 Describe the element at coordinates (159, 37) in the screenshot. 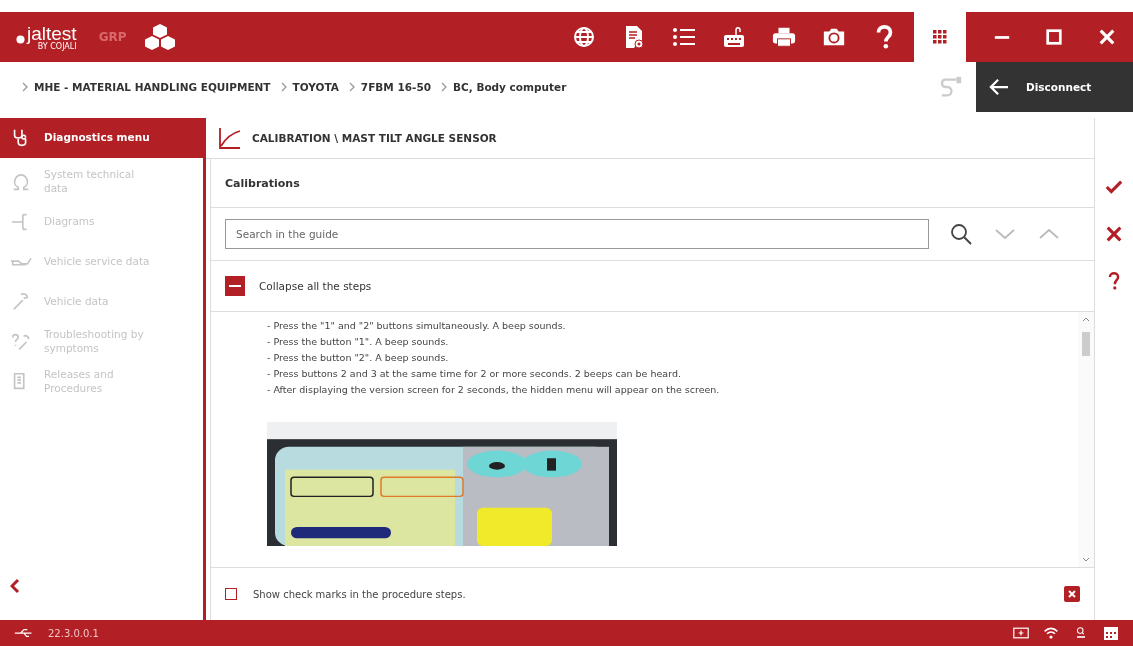

I see `cubes-icon` at that location.